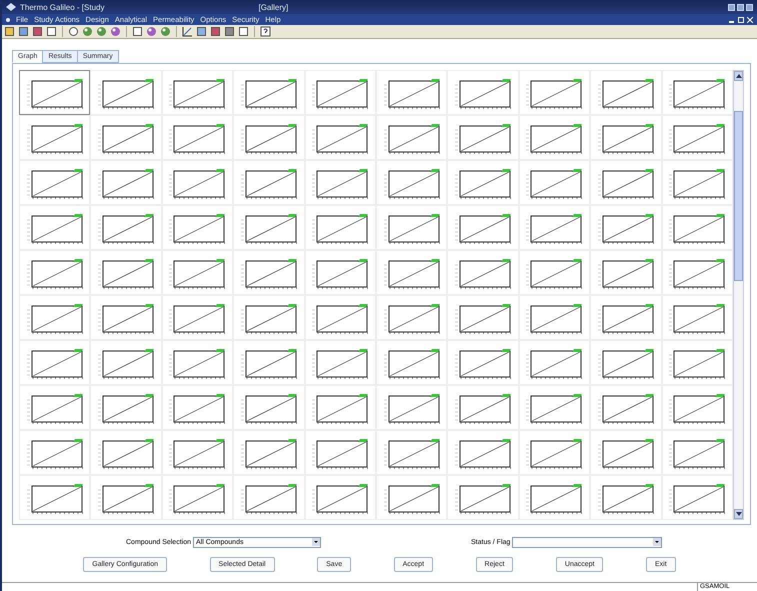  I want to click on scroll-thumb, so click(738, 196).